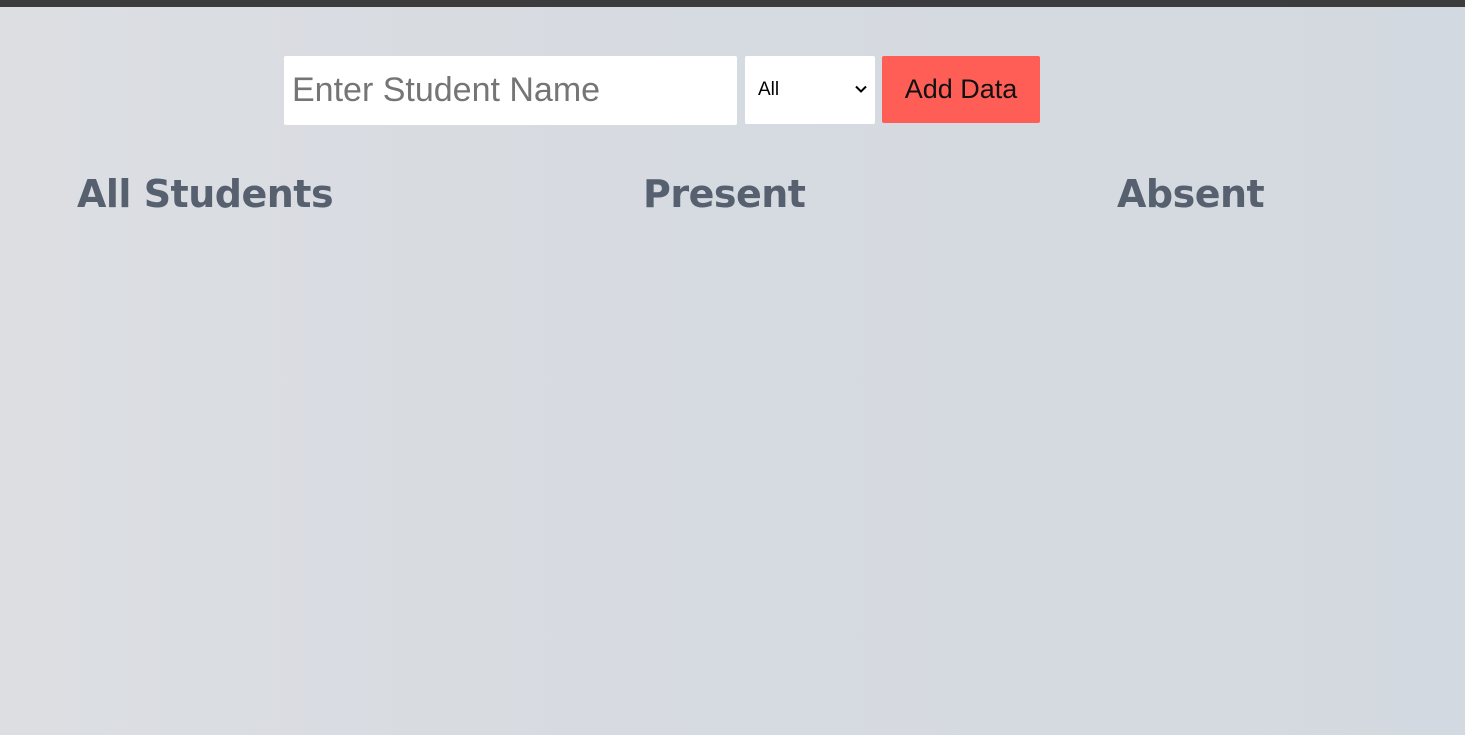 This screenshot has width=1465, height=735. Describe the element at coordinates (724, 194) in the screenshot. I see `present-heading: Present` at that location.